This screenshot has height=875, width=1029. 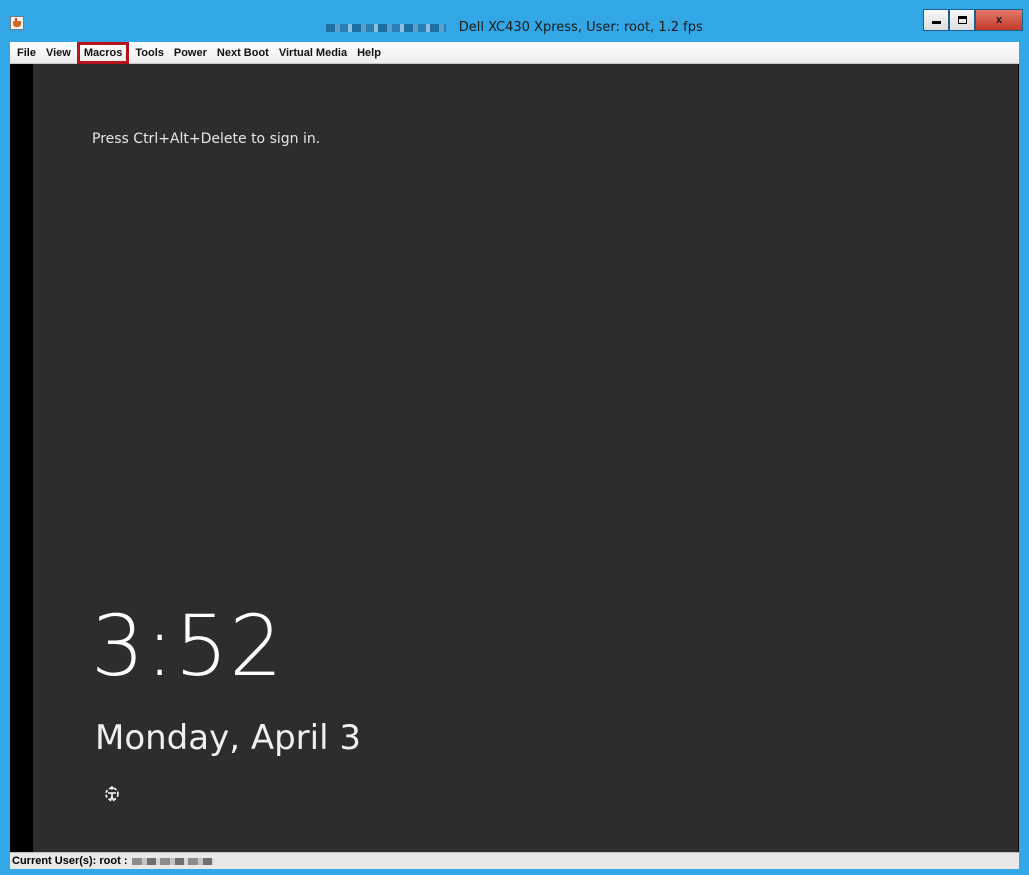 What do you see at coordinates (514, 860) in the screenshot?
I see `status-bar: Current User(s): root :` at bounding box center [514, 860].